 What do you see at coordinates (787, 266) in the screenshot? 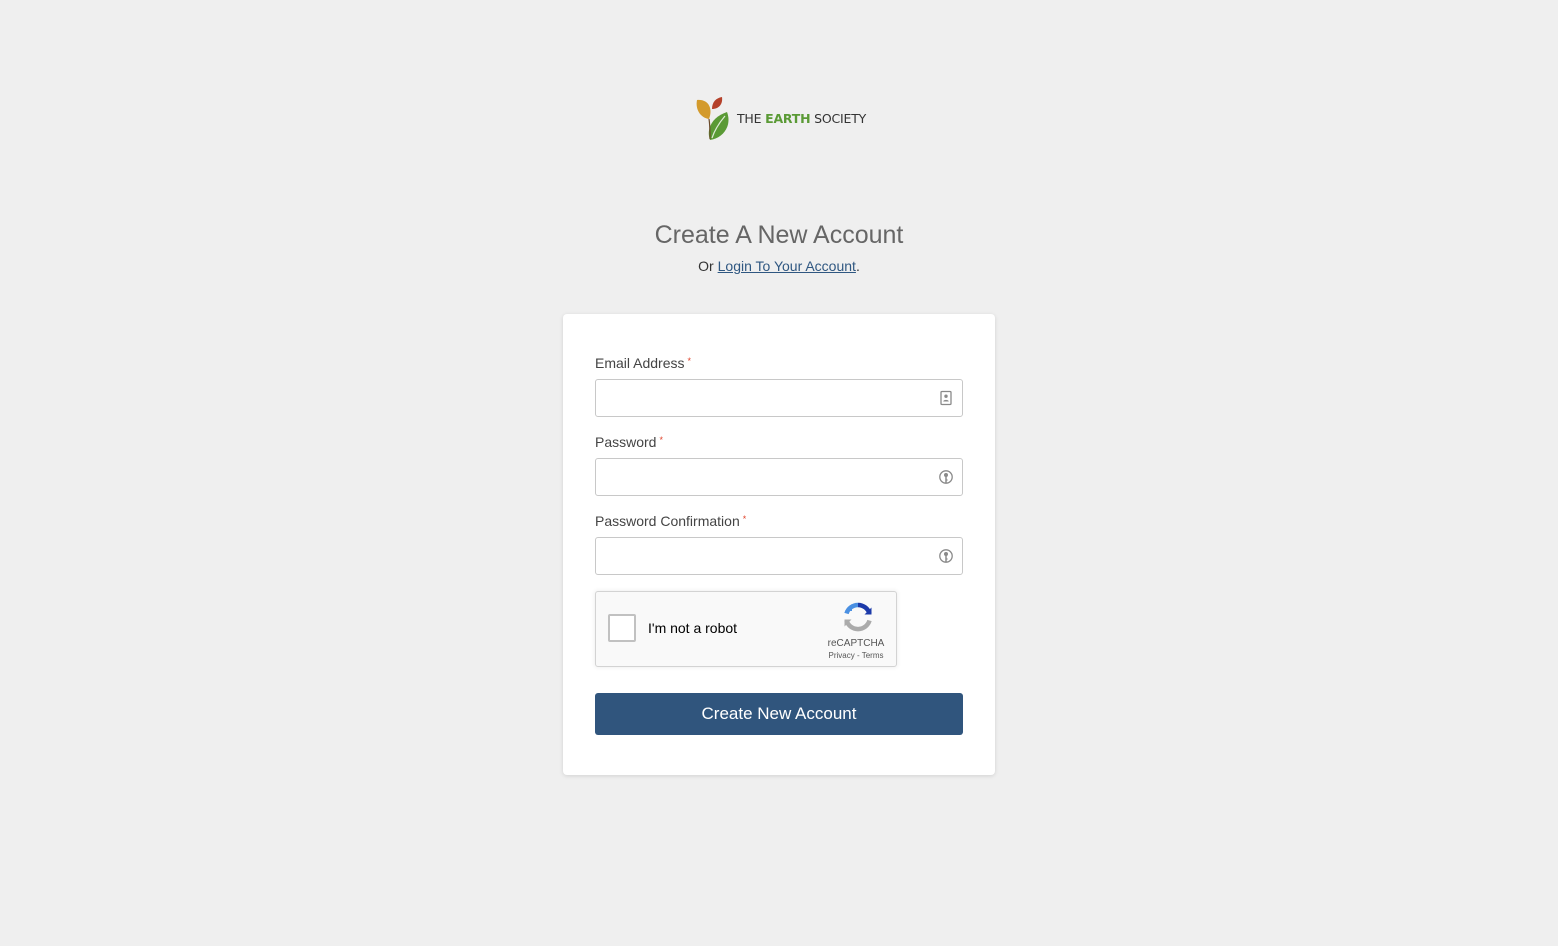
I see `login-link: Login To Your Account` at bounding box center [787, 266].